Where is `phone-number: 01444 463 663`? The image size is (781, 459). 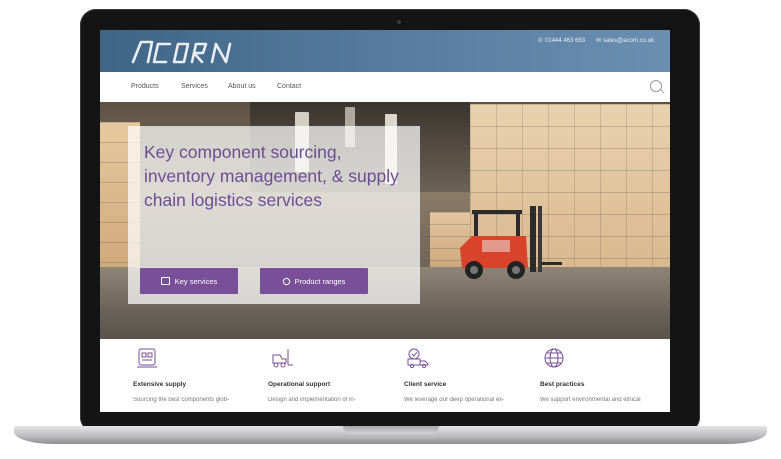 phone-number: 01444 463 663 is located at coordinates (565, 40).